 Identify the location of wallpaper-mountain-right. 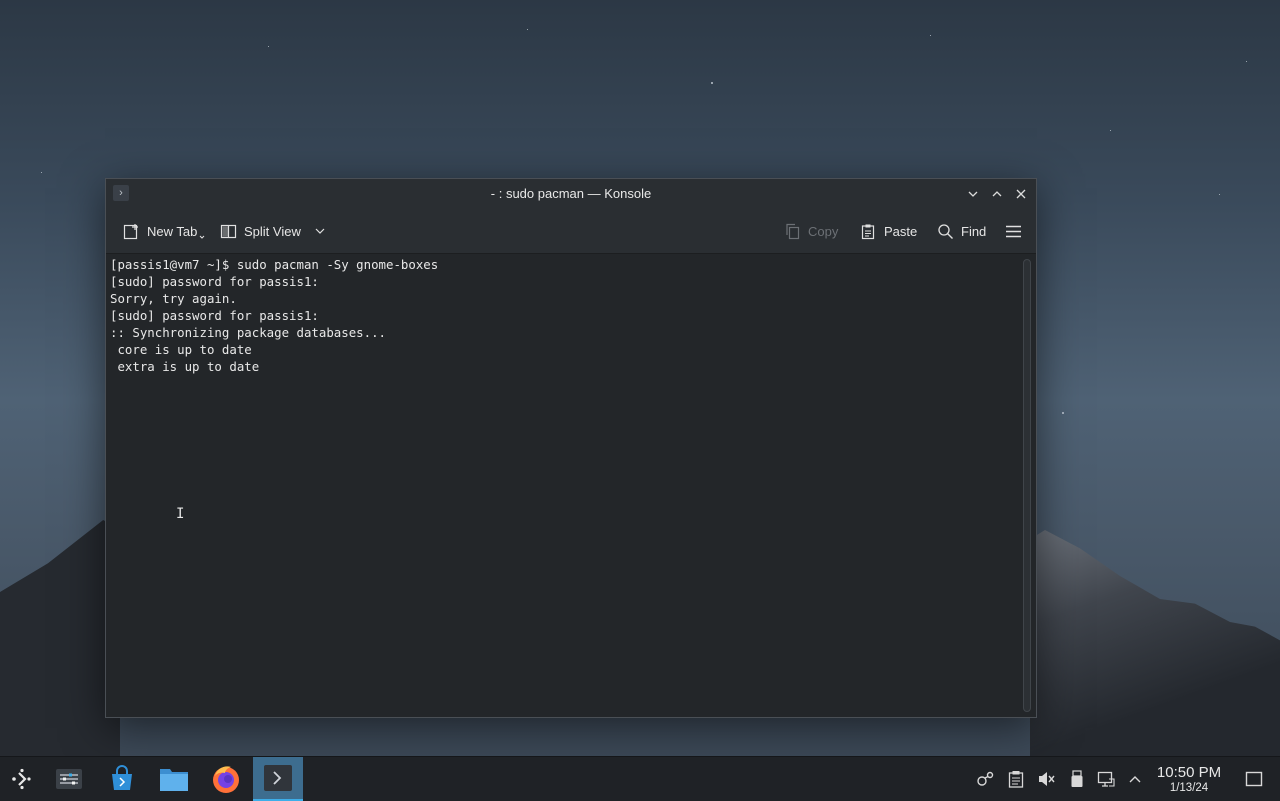
(1155, 645).